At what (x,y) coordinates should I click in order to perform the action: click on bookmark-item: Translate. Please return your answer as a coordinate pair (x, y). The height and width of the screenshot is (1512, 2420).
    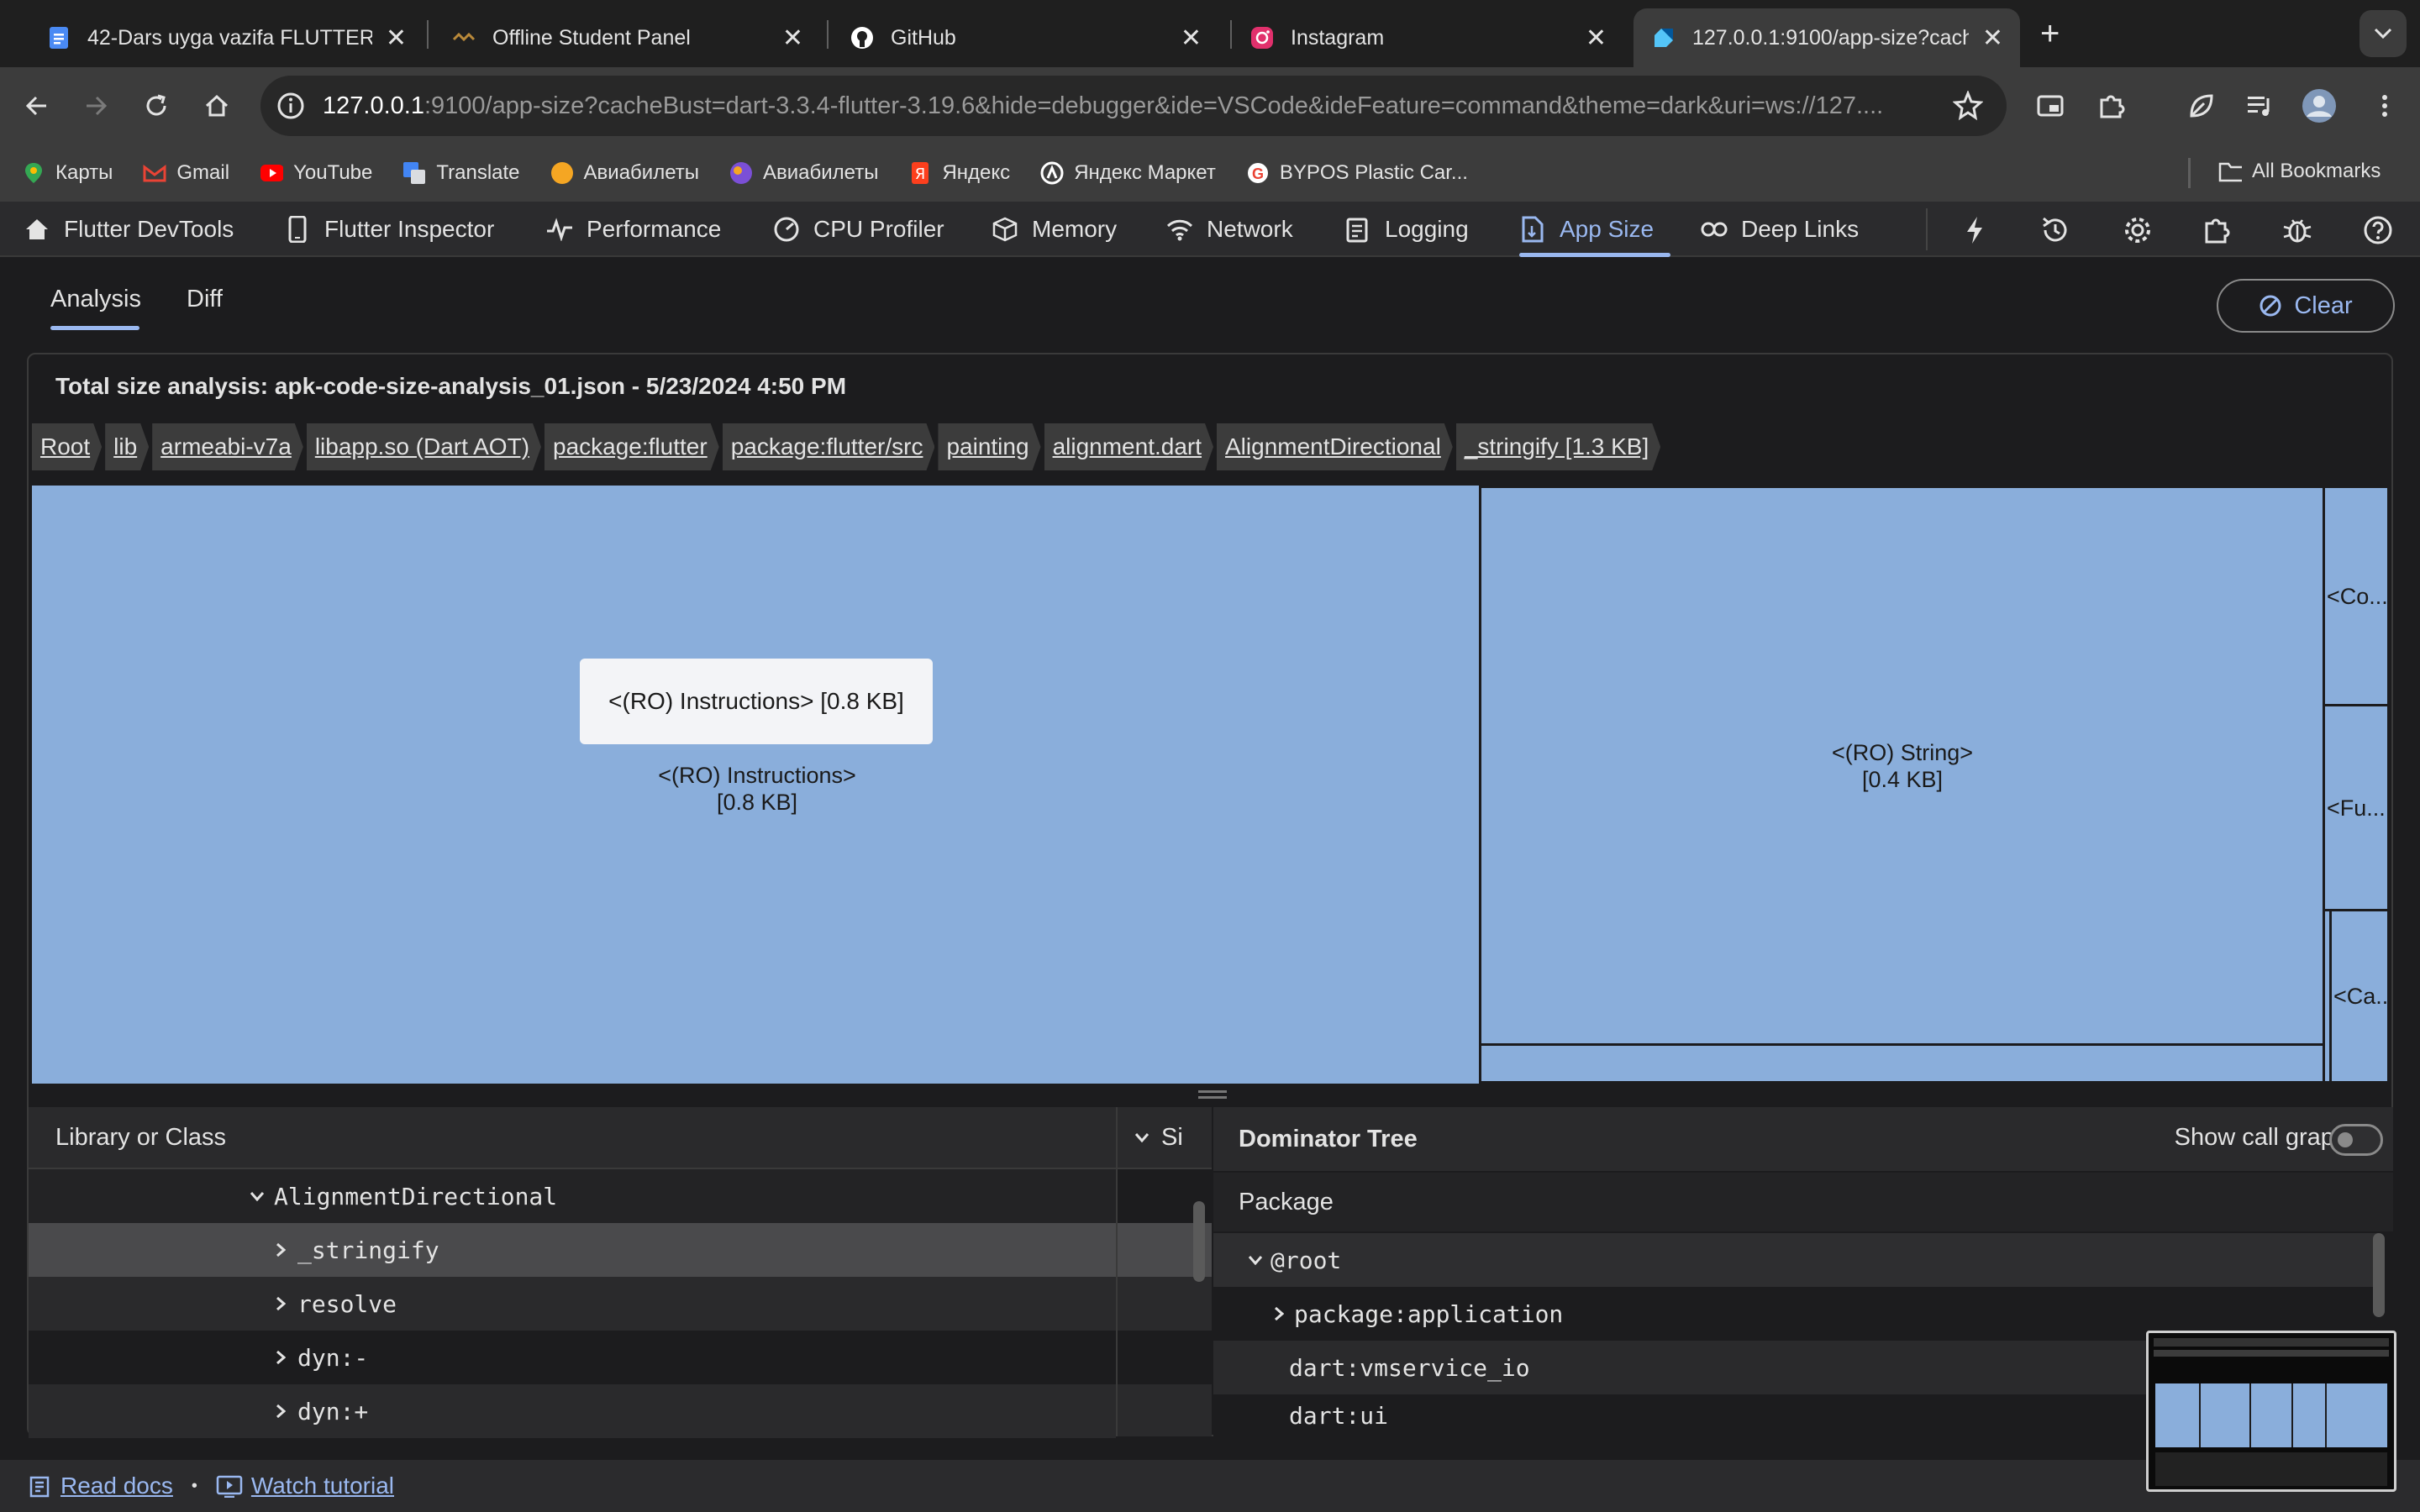
    Looking at the image, I should click on (461, 173).